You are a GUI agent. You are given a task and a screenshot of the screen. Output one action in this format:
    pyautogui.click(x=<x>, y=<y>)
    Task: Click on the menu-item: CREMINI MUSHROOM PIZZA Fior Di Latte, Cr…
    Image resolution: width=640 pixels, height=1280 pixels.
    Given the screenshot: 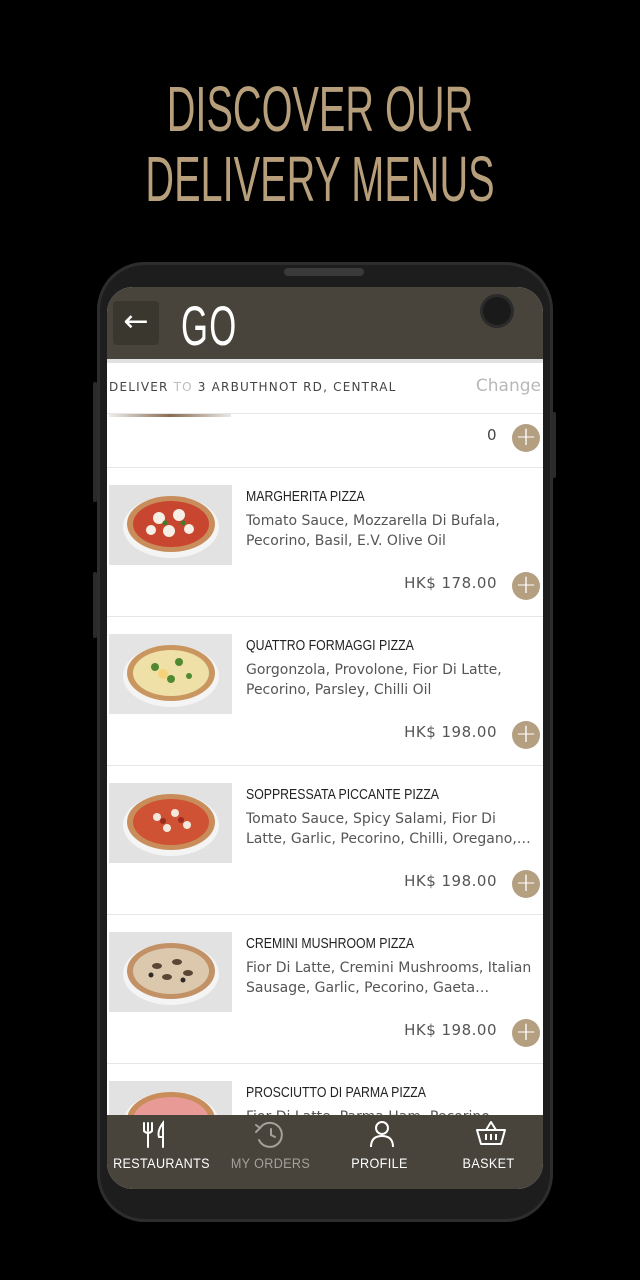 What is the action you would take?
    pyautogui.click(x=325, y=989)
    